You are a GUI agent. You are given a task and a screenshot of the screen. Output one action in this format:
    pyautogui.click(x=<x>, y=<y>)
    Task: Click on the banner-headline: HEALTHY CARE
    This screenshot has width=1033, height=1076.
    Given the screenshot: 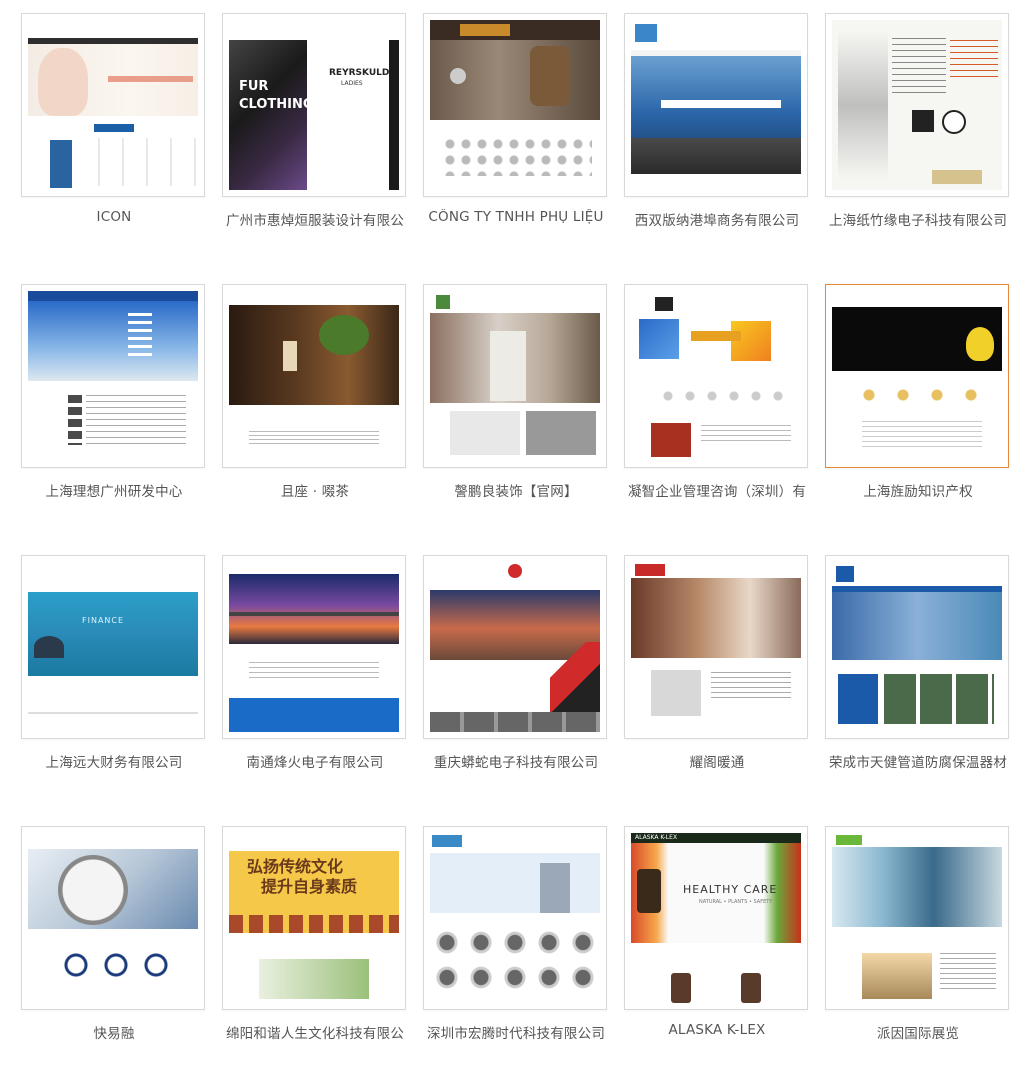 What is the action you would take?
    pyautogui.click(x=730, y=889)
    